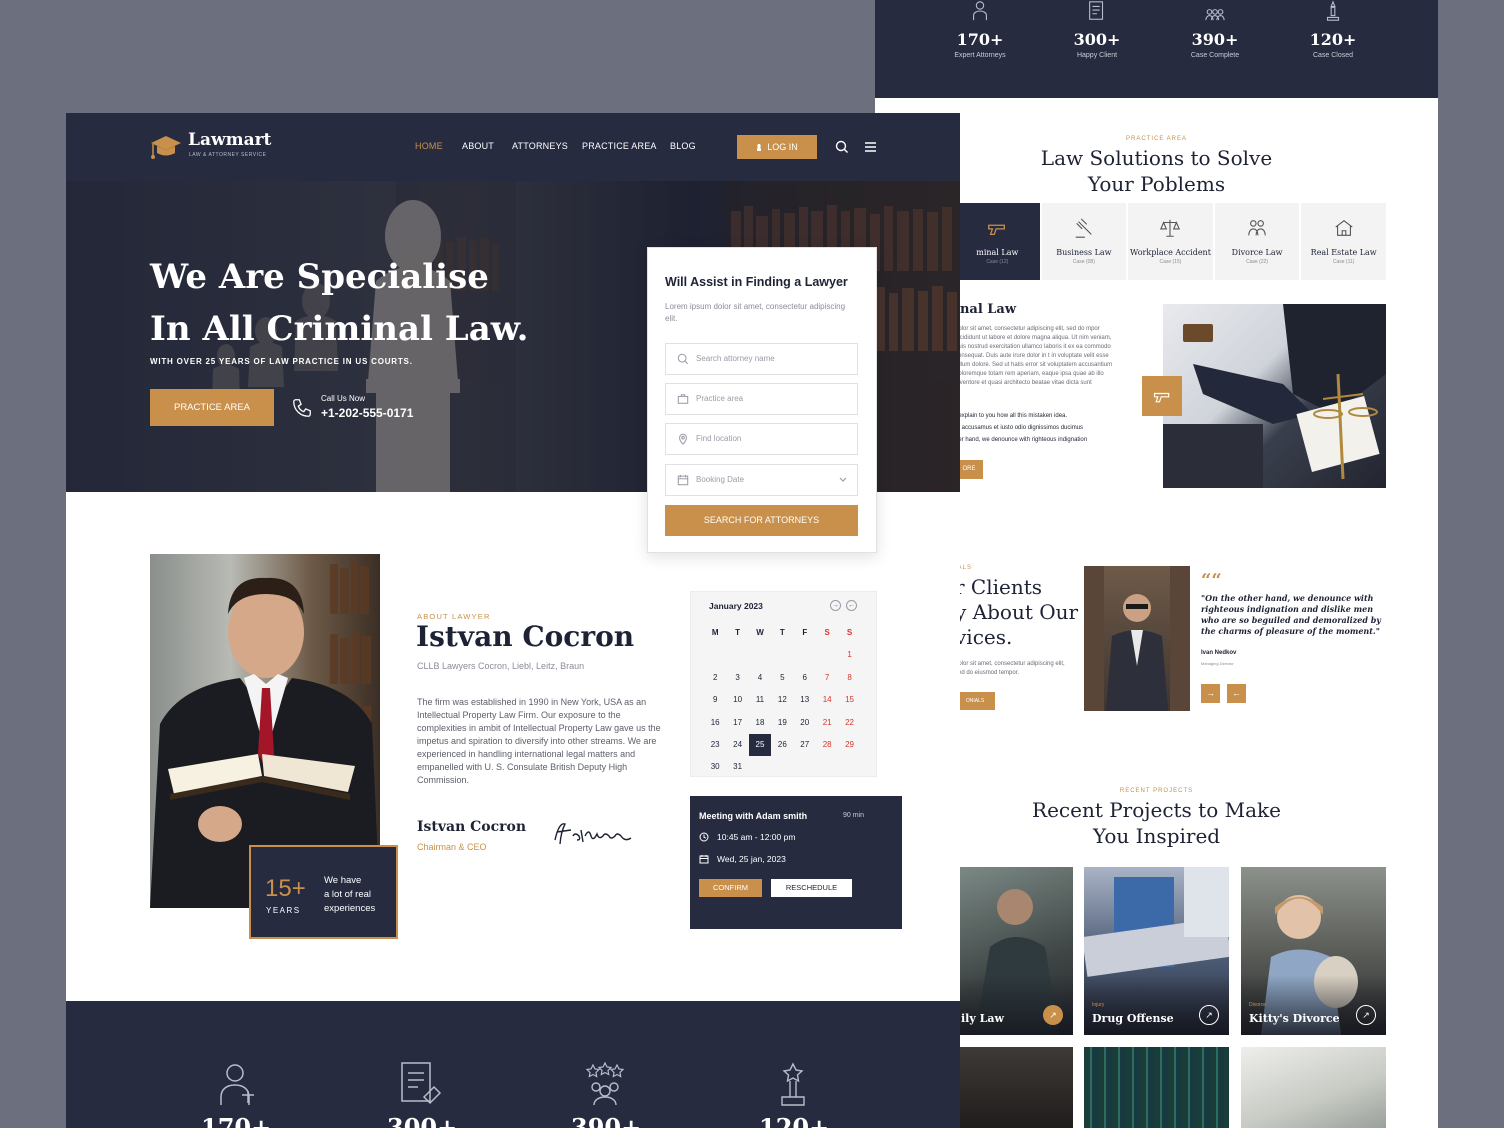  Describe the element at coordinates (782, 723) in the screenshot. I see `calendar-day: 19` at that location.